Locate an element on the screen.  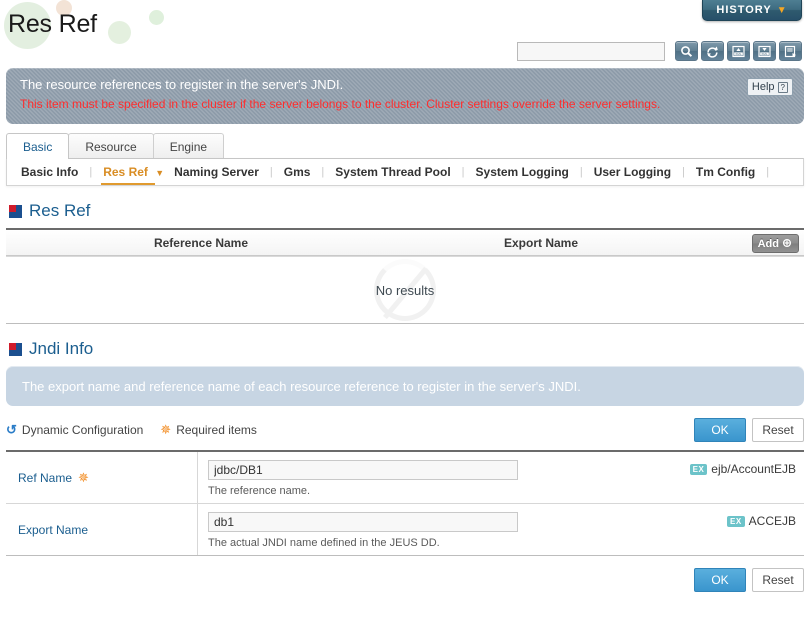
subtab-res-ref-label: Res Ref is located at coordinates (125, 172).